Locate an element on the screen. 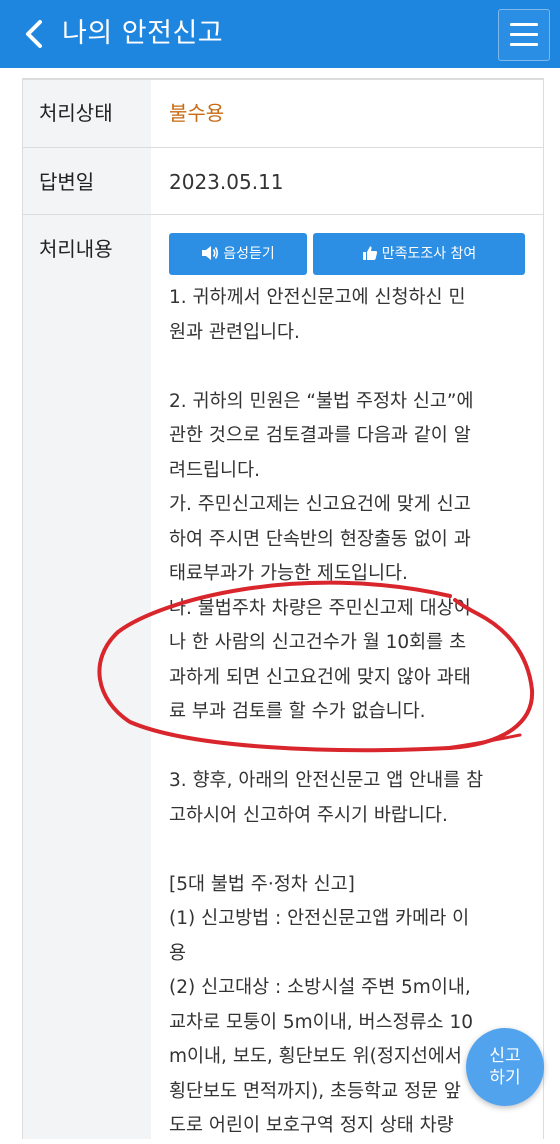 The width and height of the screenshot is (560, 1144). survey-button: 만족도조사 참여 is located at coordinates (419, 254).